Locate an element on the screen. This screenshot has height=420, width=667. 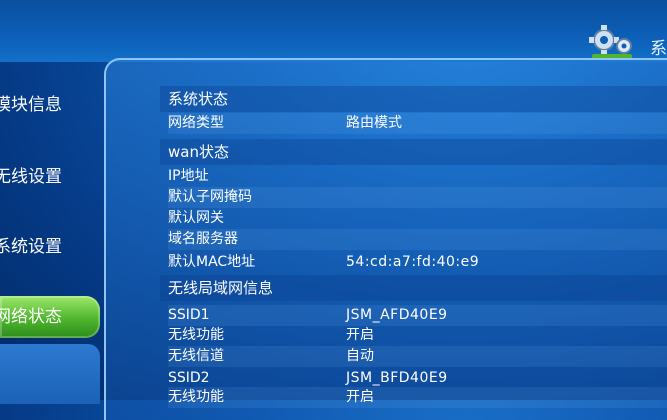
sidebar-item-label: 网络状态 is located at coordinates (31, 317).